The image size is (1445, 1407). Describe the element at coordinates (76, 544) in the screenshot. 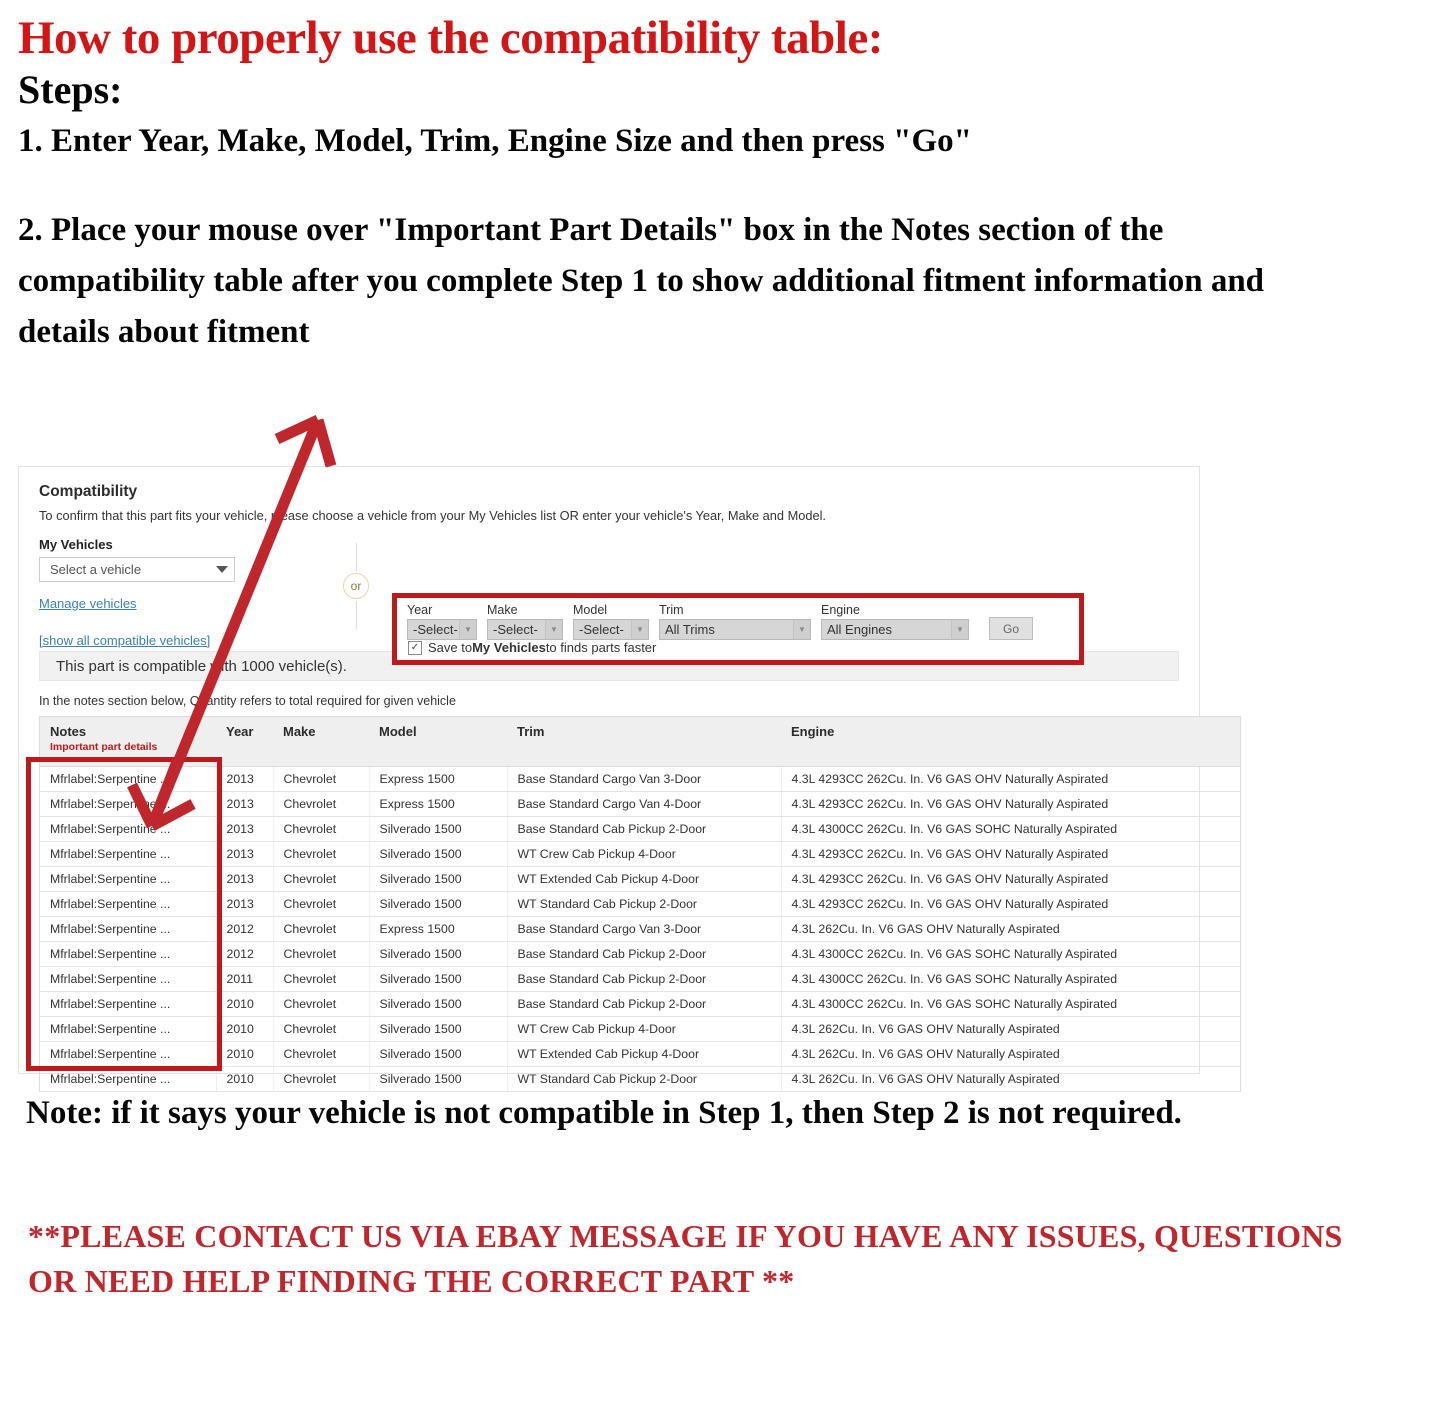

I see `my-vehicles-label: My Vehicles` at that location.